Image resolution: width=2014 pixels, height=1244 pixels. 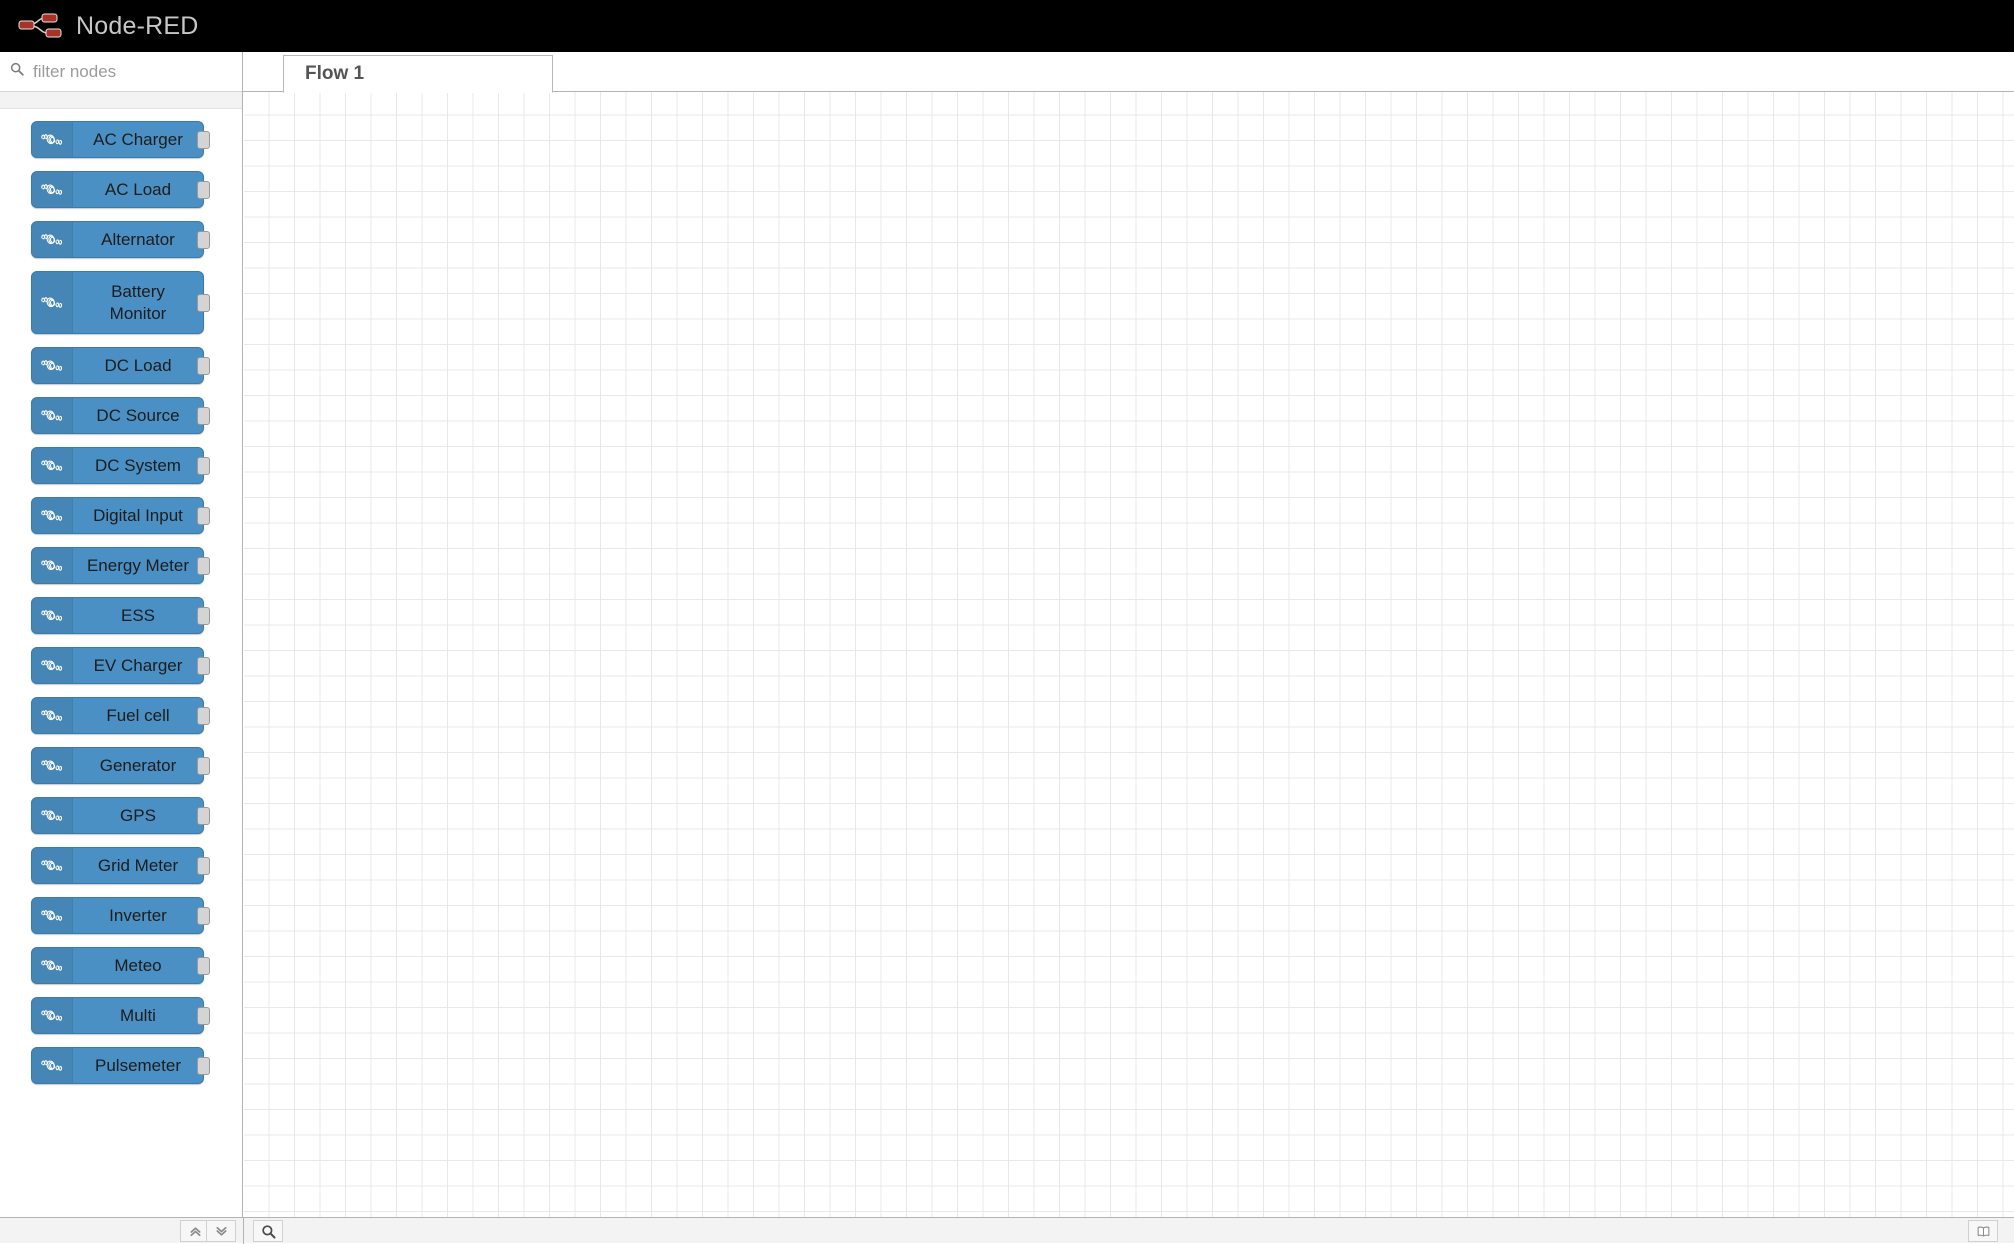 What do you see at coordinates (1128, 72) in the screenshot?
I see `workspace-tabbar: Flow 1` at bounding box center [1128, 72].